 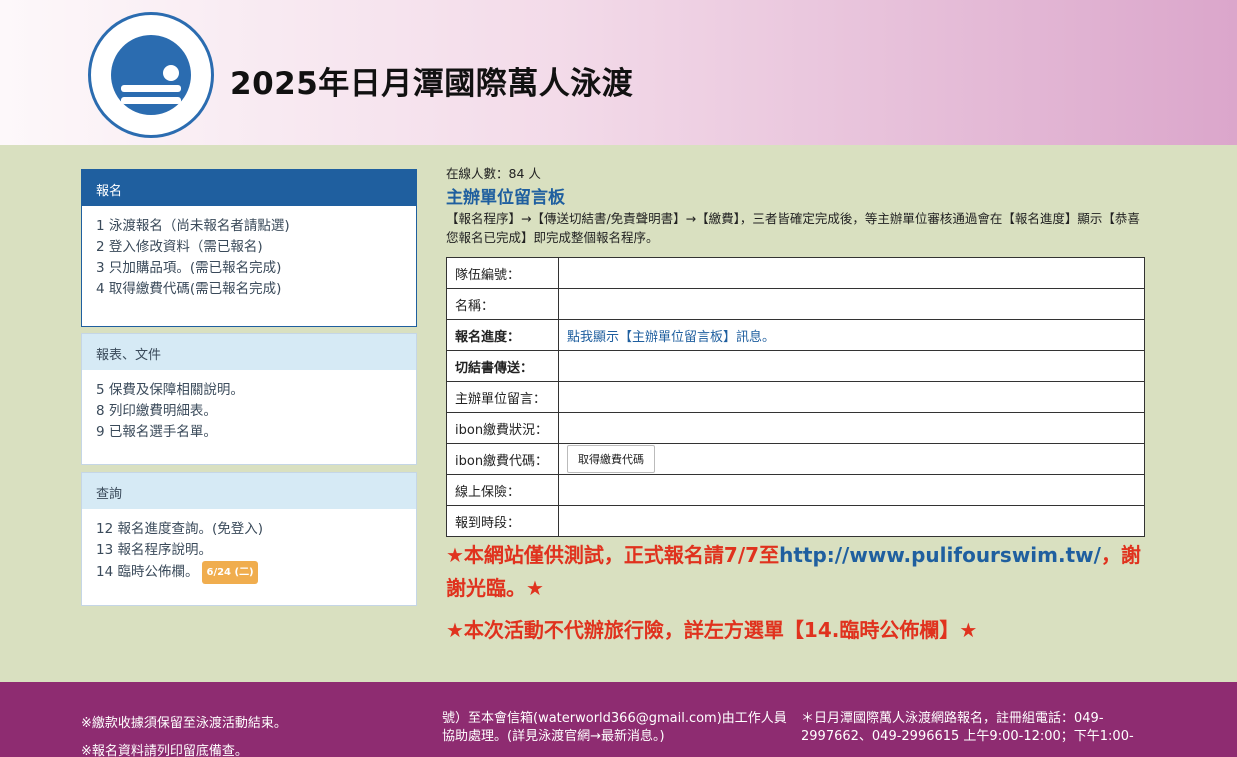 What do you see at coordinates (505, 198) in the screenshot?
I see `board-title: 主辦單位留言板` at bounding box center [505, 198].